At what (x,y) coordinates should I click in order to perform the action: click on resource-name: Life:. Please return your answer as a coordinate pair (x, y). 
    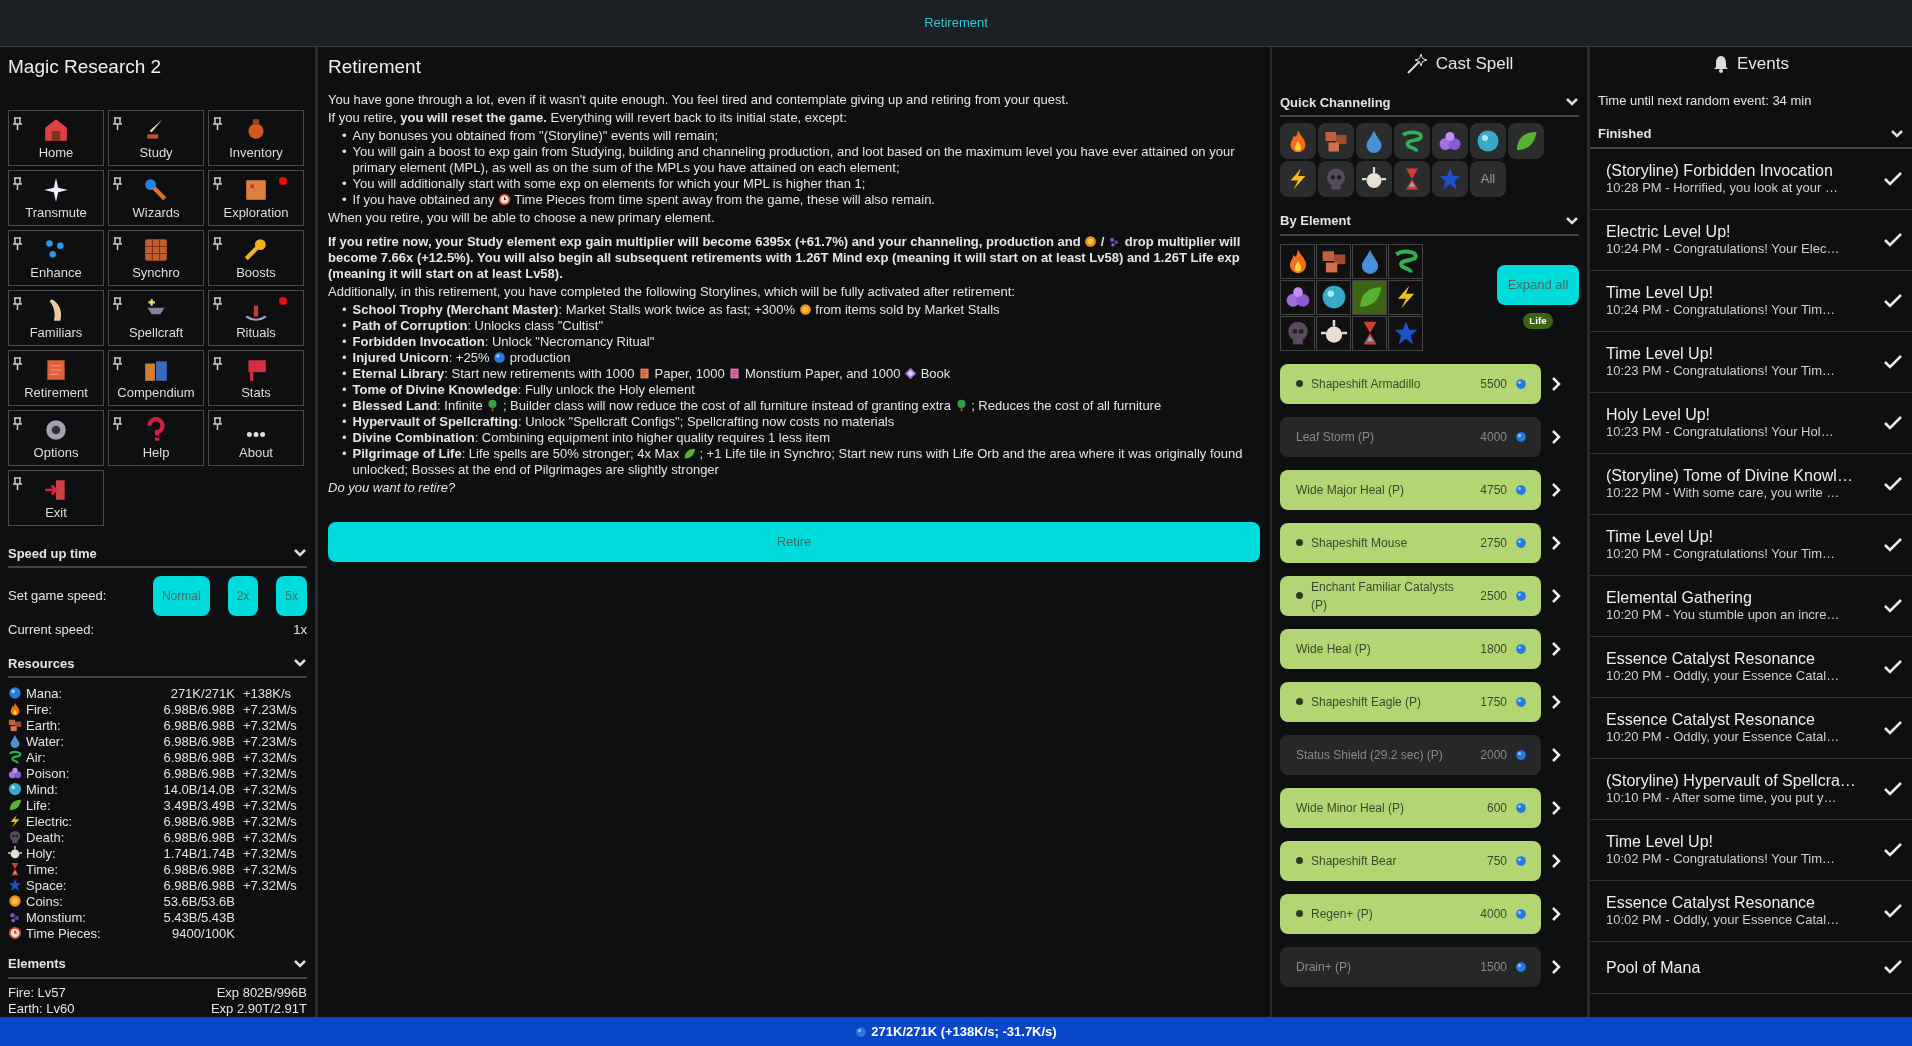
    Looking at the image, I should click on (39, 806).